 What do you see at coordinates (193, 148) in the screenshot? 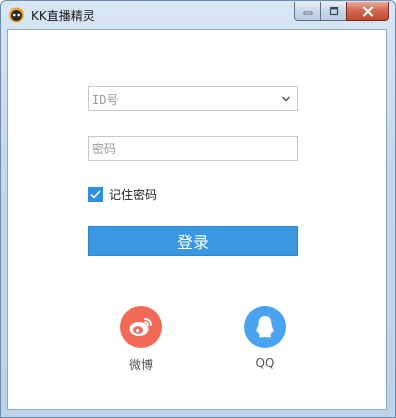
I see `password-field` at bounding box center [193, 148].